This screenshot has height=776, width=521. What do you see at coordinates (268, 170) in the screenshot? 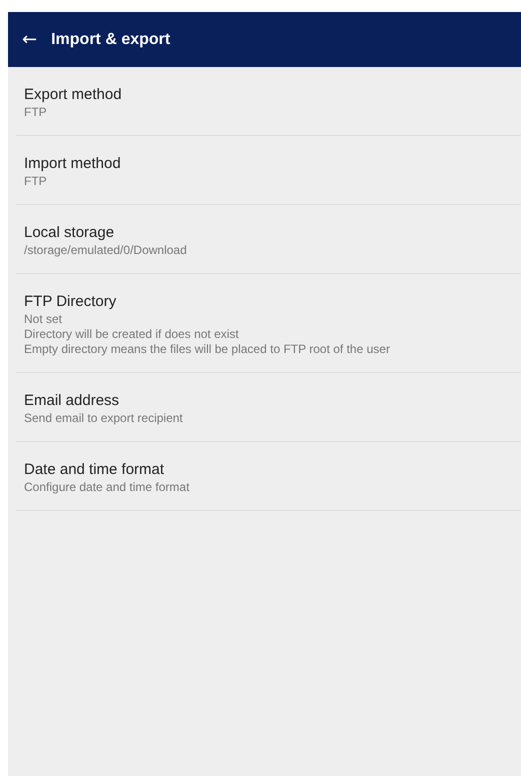
I see `setting-item: Import method FTP` at bounding box center [268, 170].